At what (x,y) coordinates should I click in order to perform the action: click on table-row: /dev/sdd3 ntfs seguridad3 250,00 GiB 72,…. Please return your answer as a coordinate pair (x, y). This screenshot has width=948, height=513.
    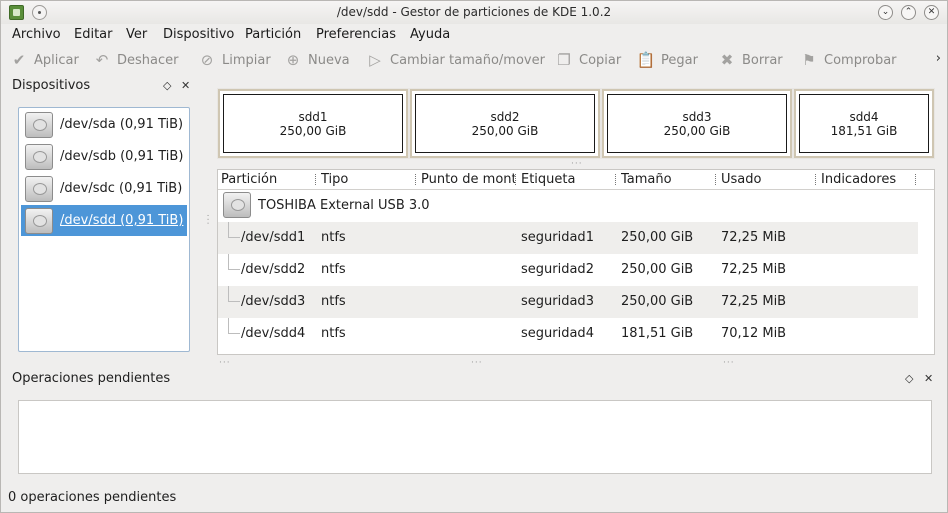
    Looking at the image, I should click on (568, 302).